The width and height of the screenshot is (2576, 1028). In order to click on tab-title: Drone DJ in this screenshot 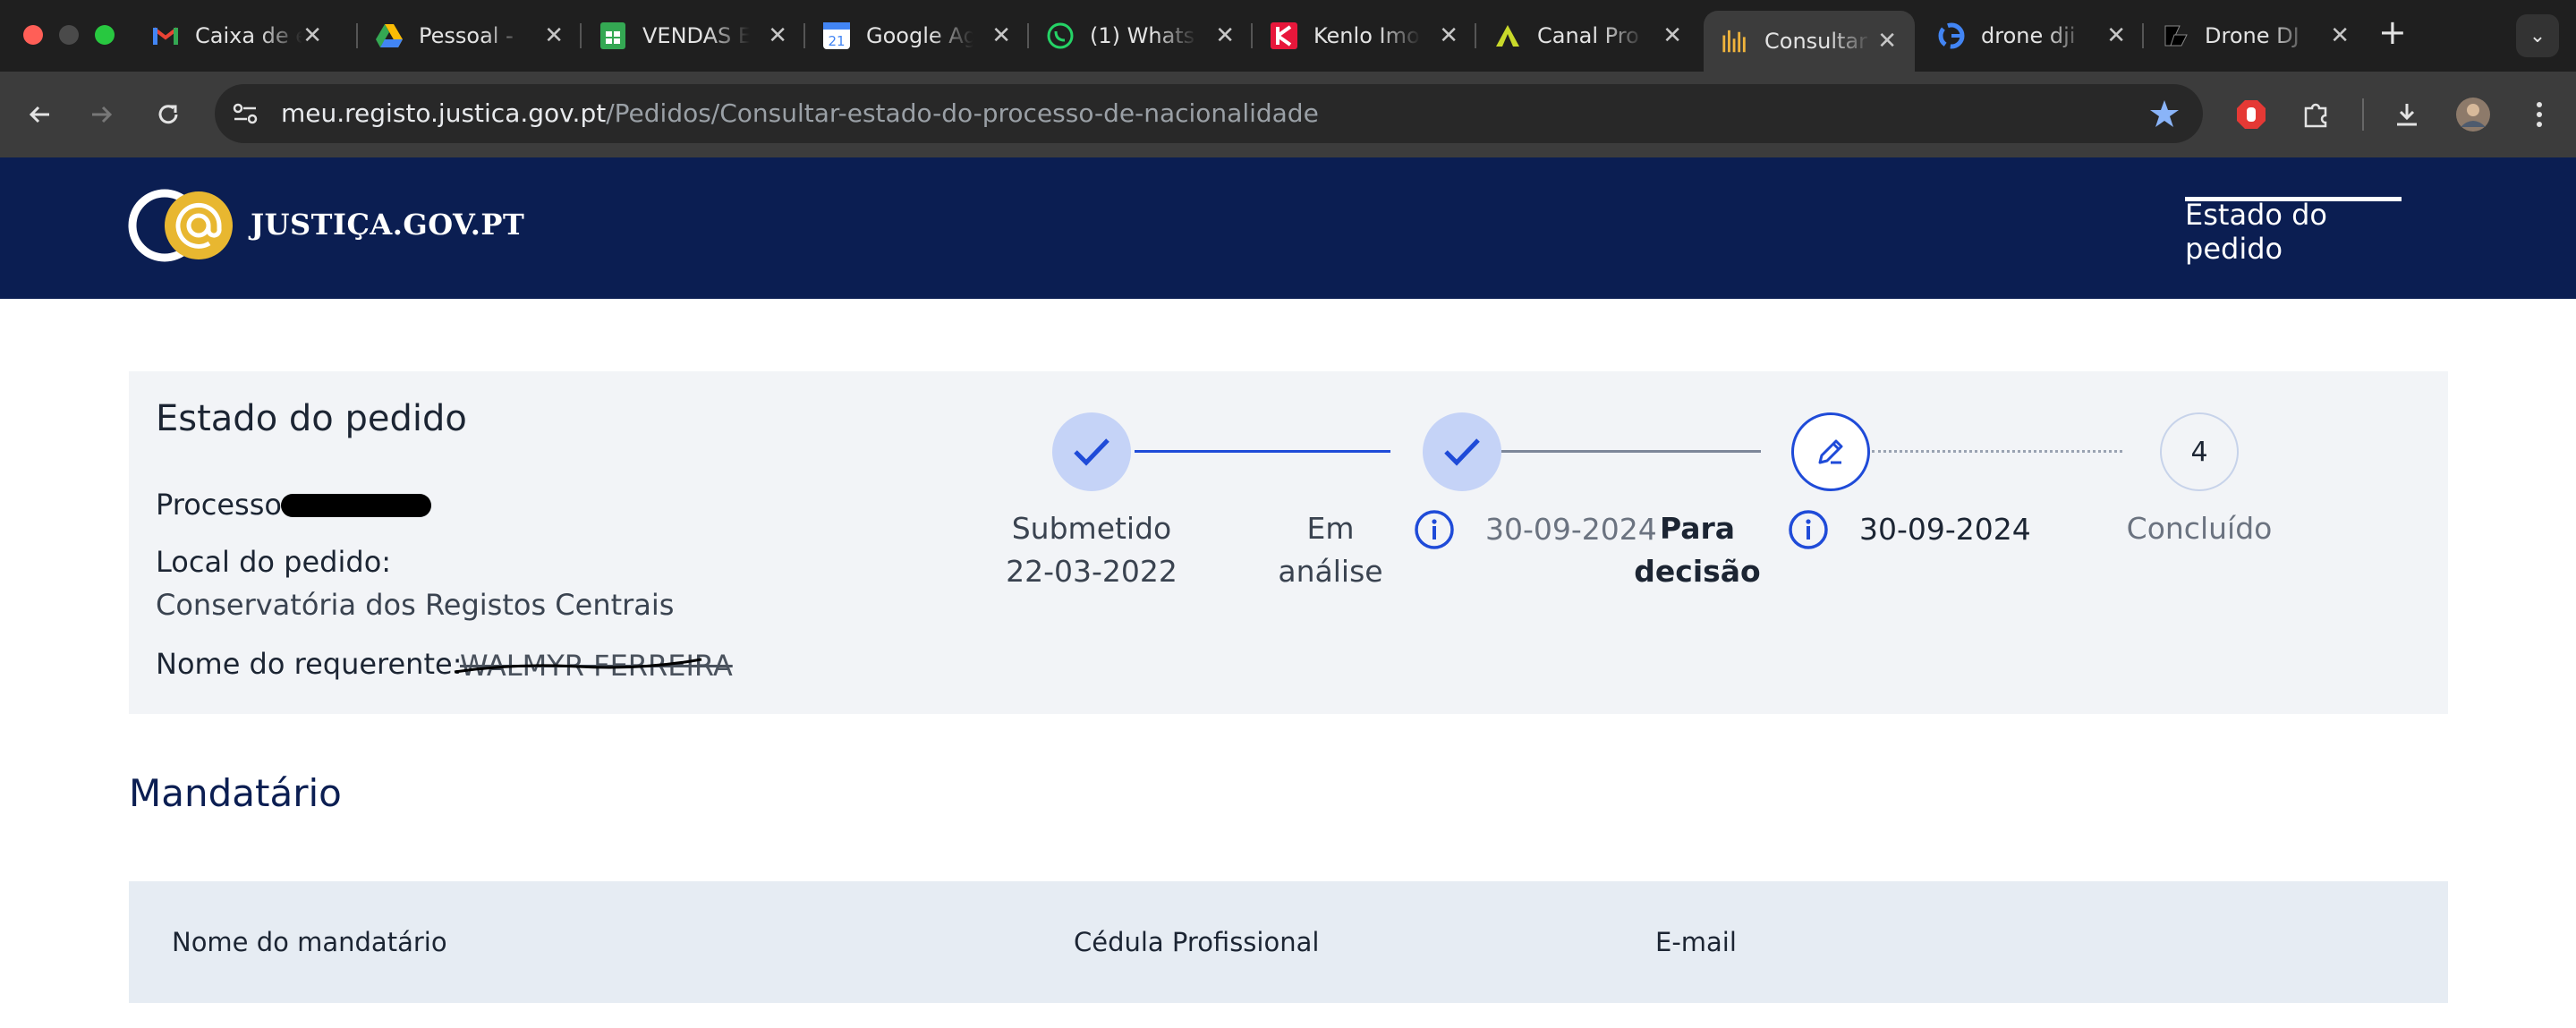, I will do `click(2252, 35)`.